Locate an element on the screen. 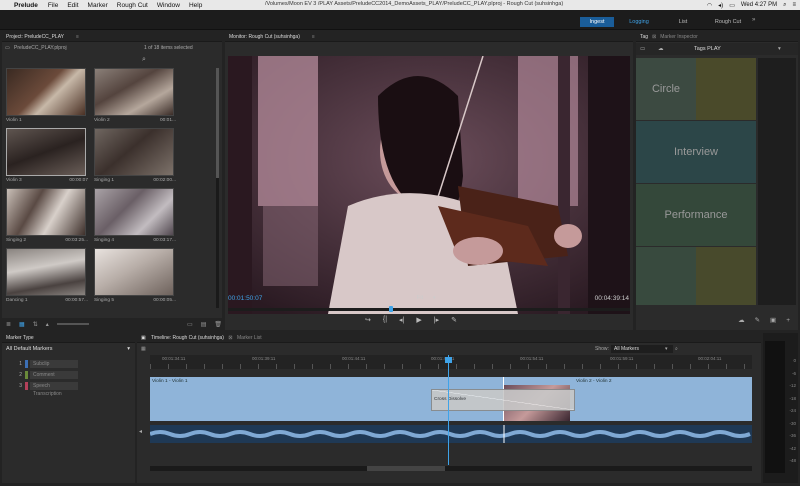 The image size is (800, 486). audio-track-icon: ◂ is located at coordinates (140, 431).